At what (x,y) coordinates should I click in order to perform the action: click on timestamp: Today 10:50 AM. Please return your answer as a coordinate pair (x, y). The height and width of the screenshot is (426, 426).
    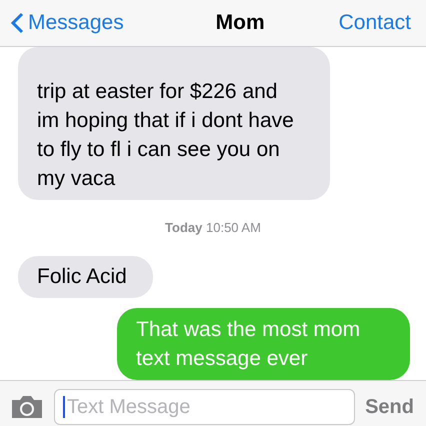
    Looking at the image, I should click on (213, 228).